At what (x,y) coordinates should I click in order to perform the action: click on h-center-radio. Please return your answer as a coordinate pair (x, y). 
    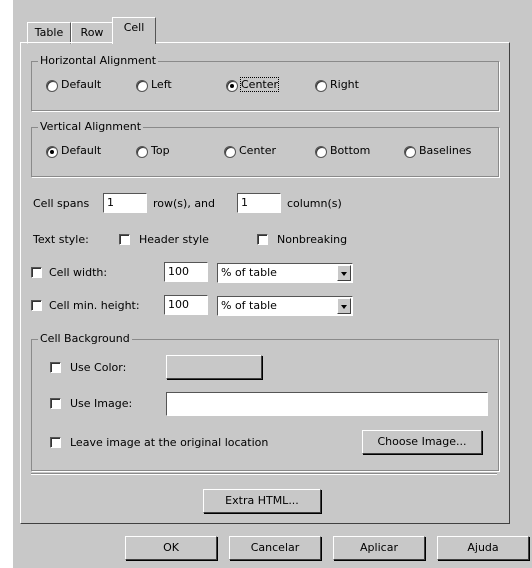
    Looking at the image, I should click on (232, 86).